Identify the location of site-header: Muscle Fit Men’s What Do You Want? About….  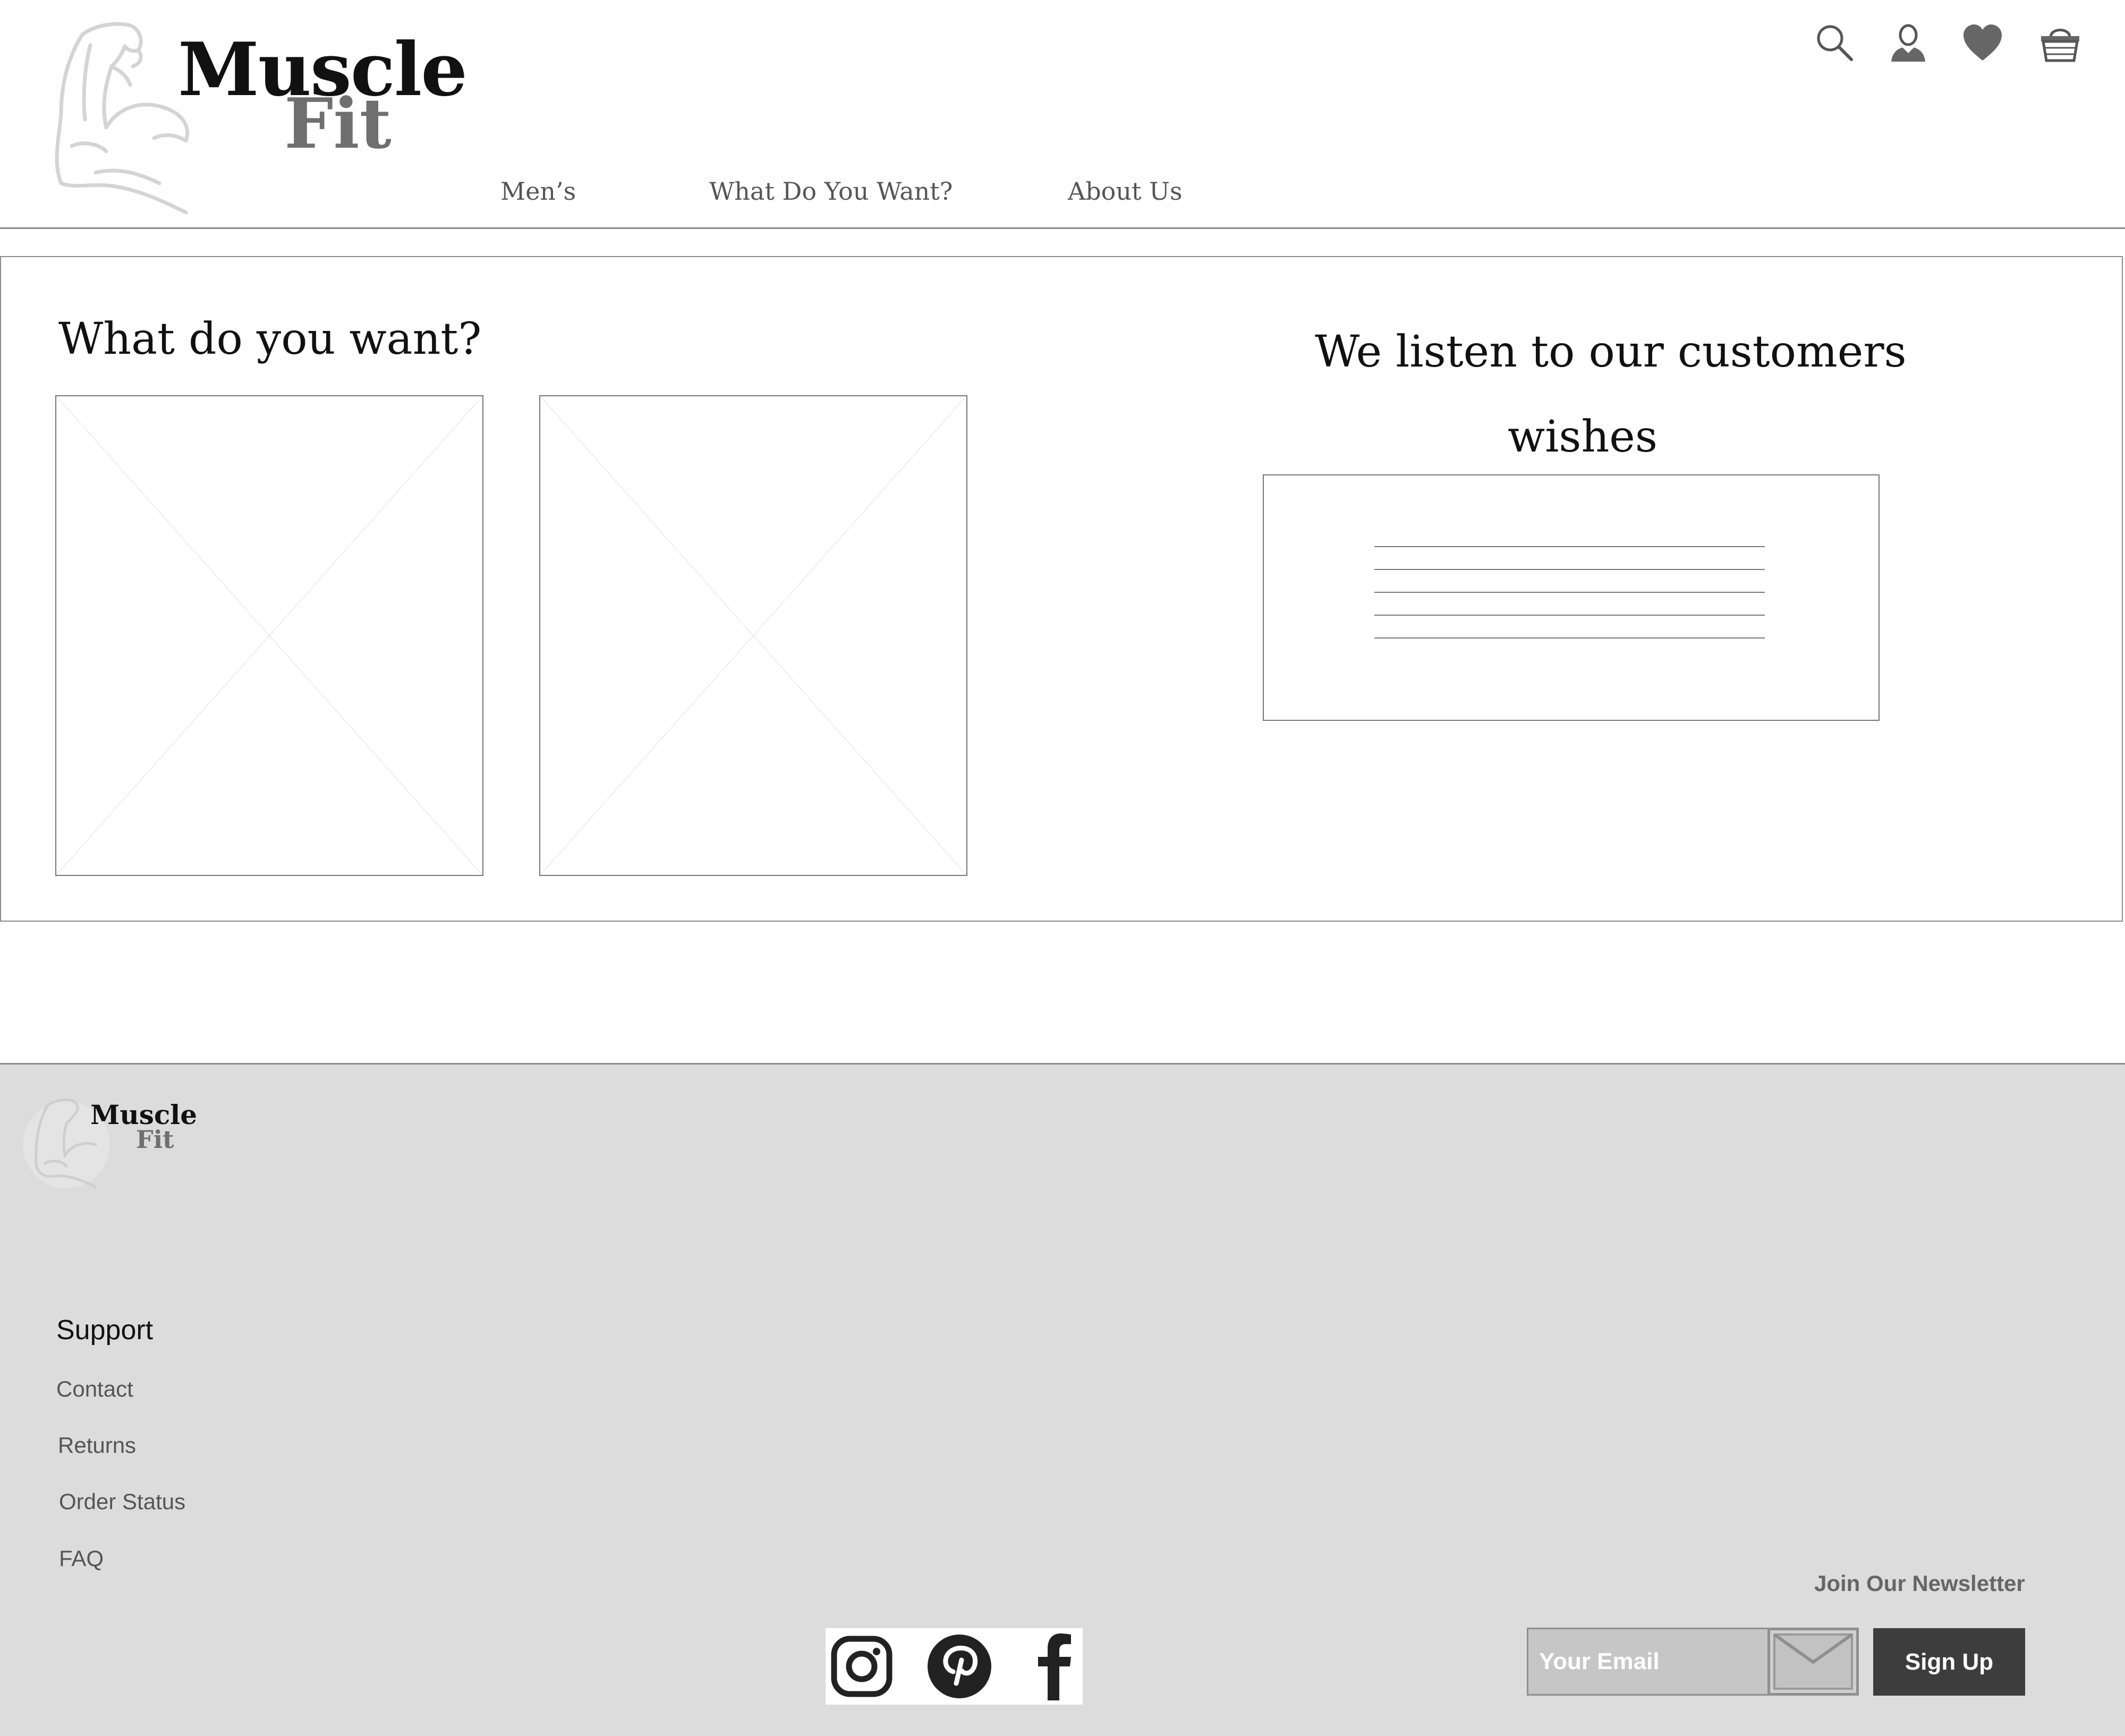
(1062, 114).